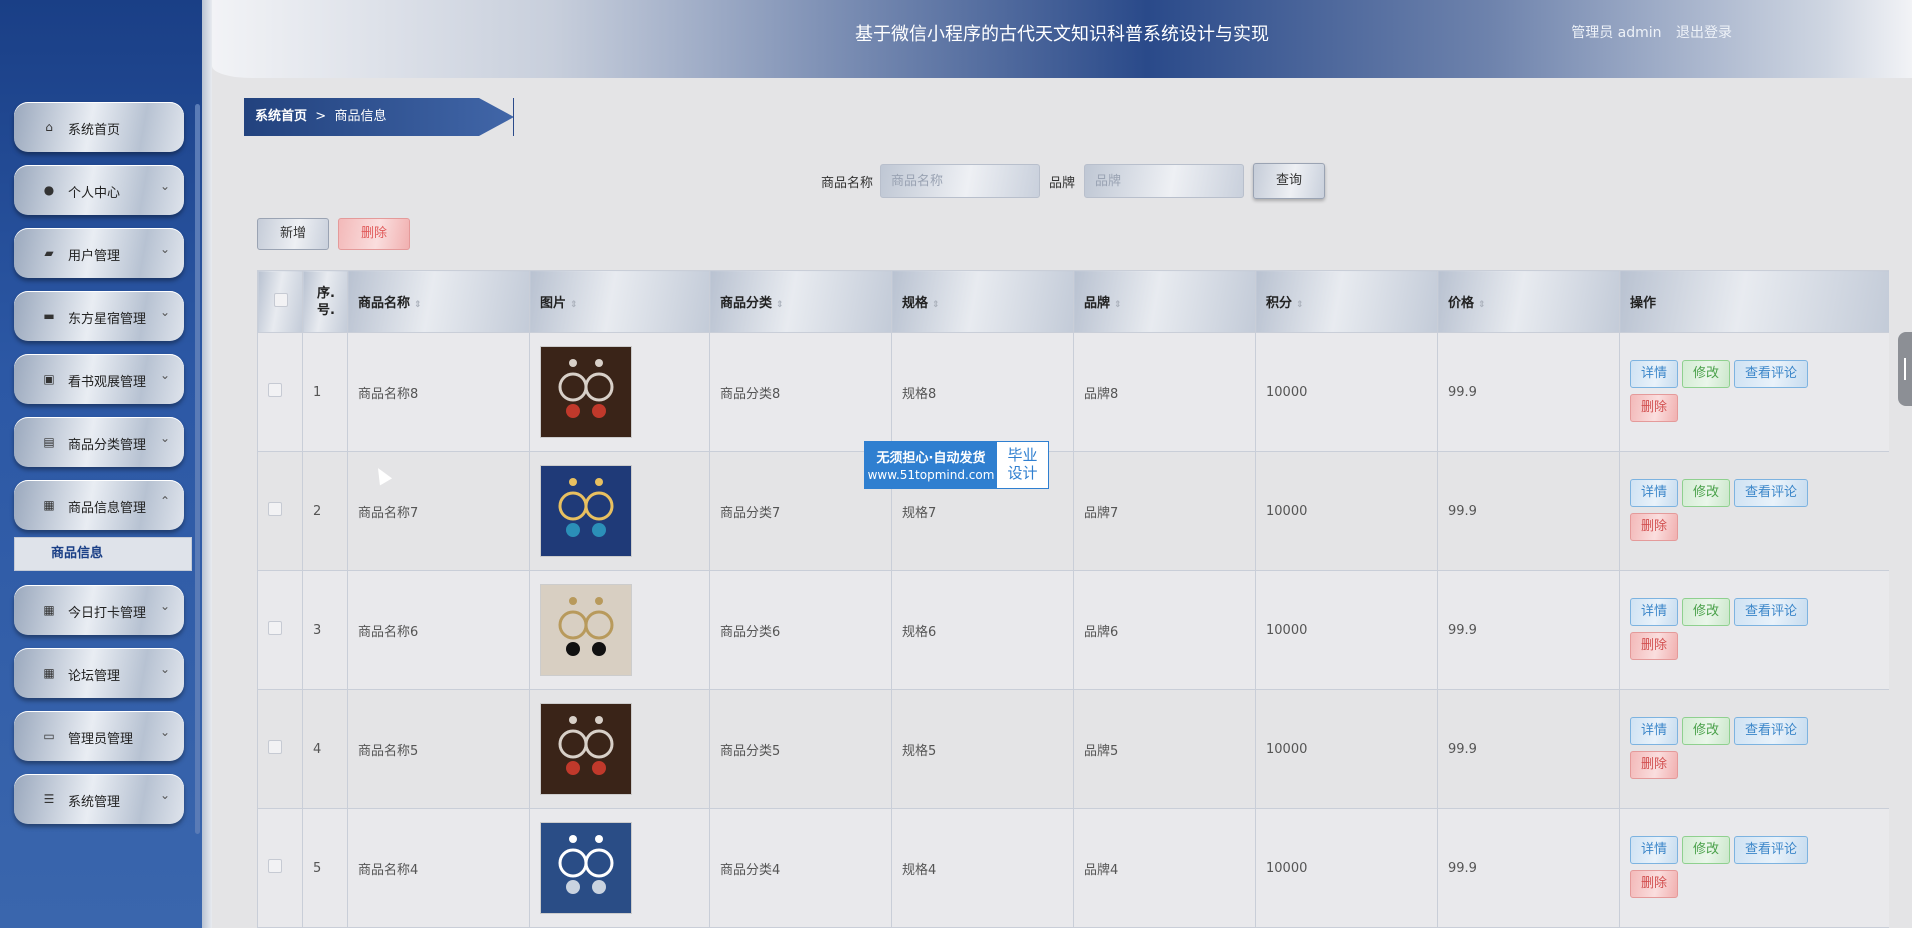  I want to click on spec-cell: 规格5, so click(982, 749).